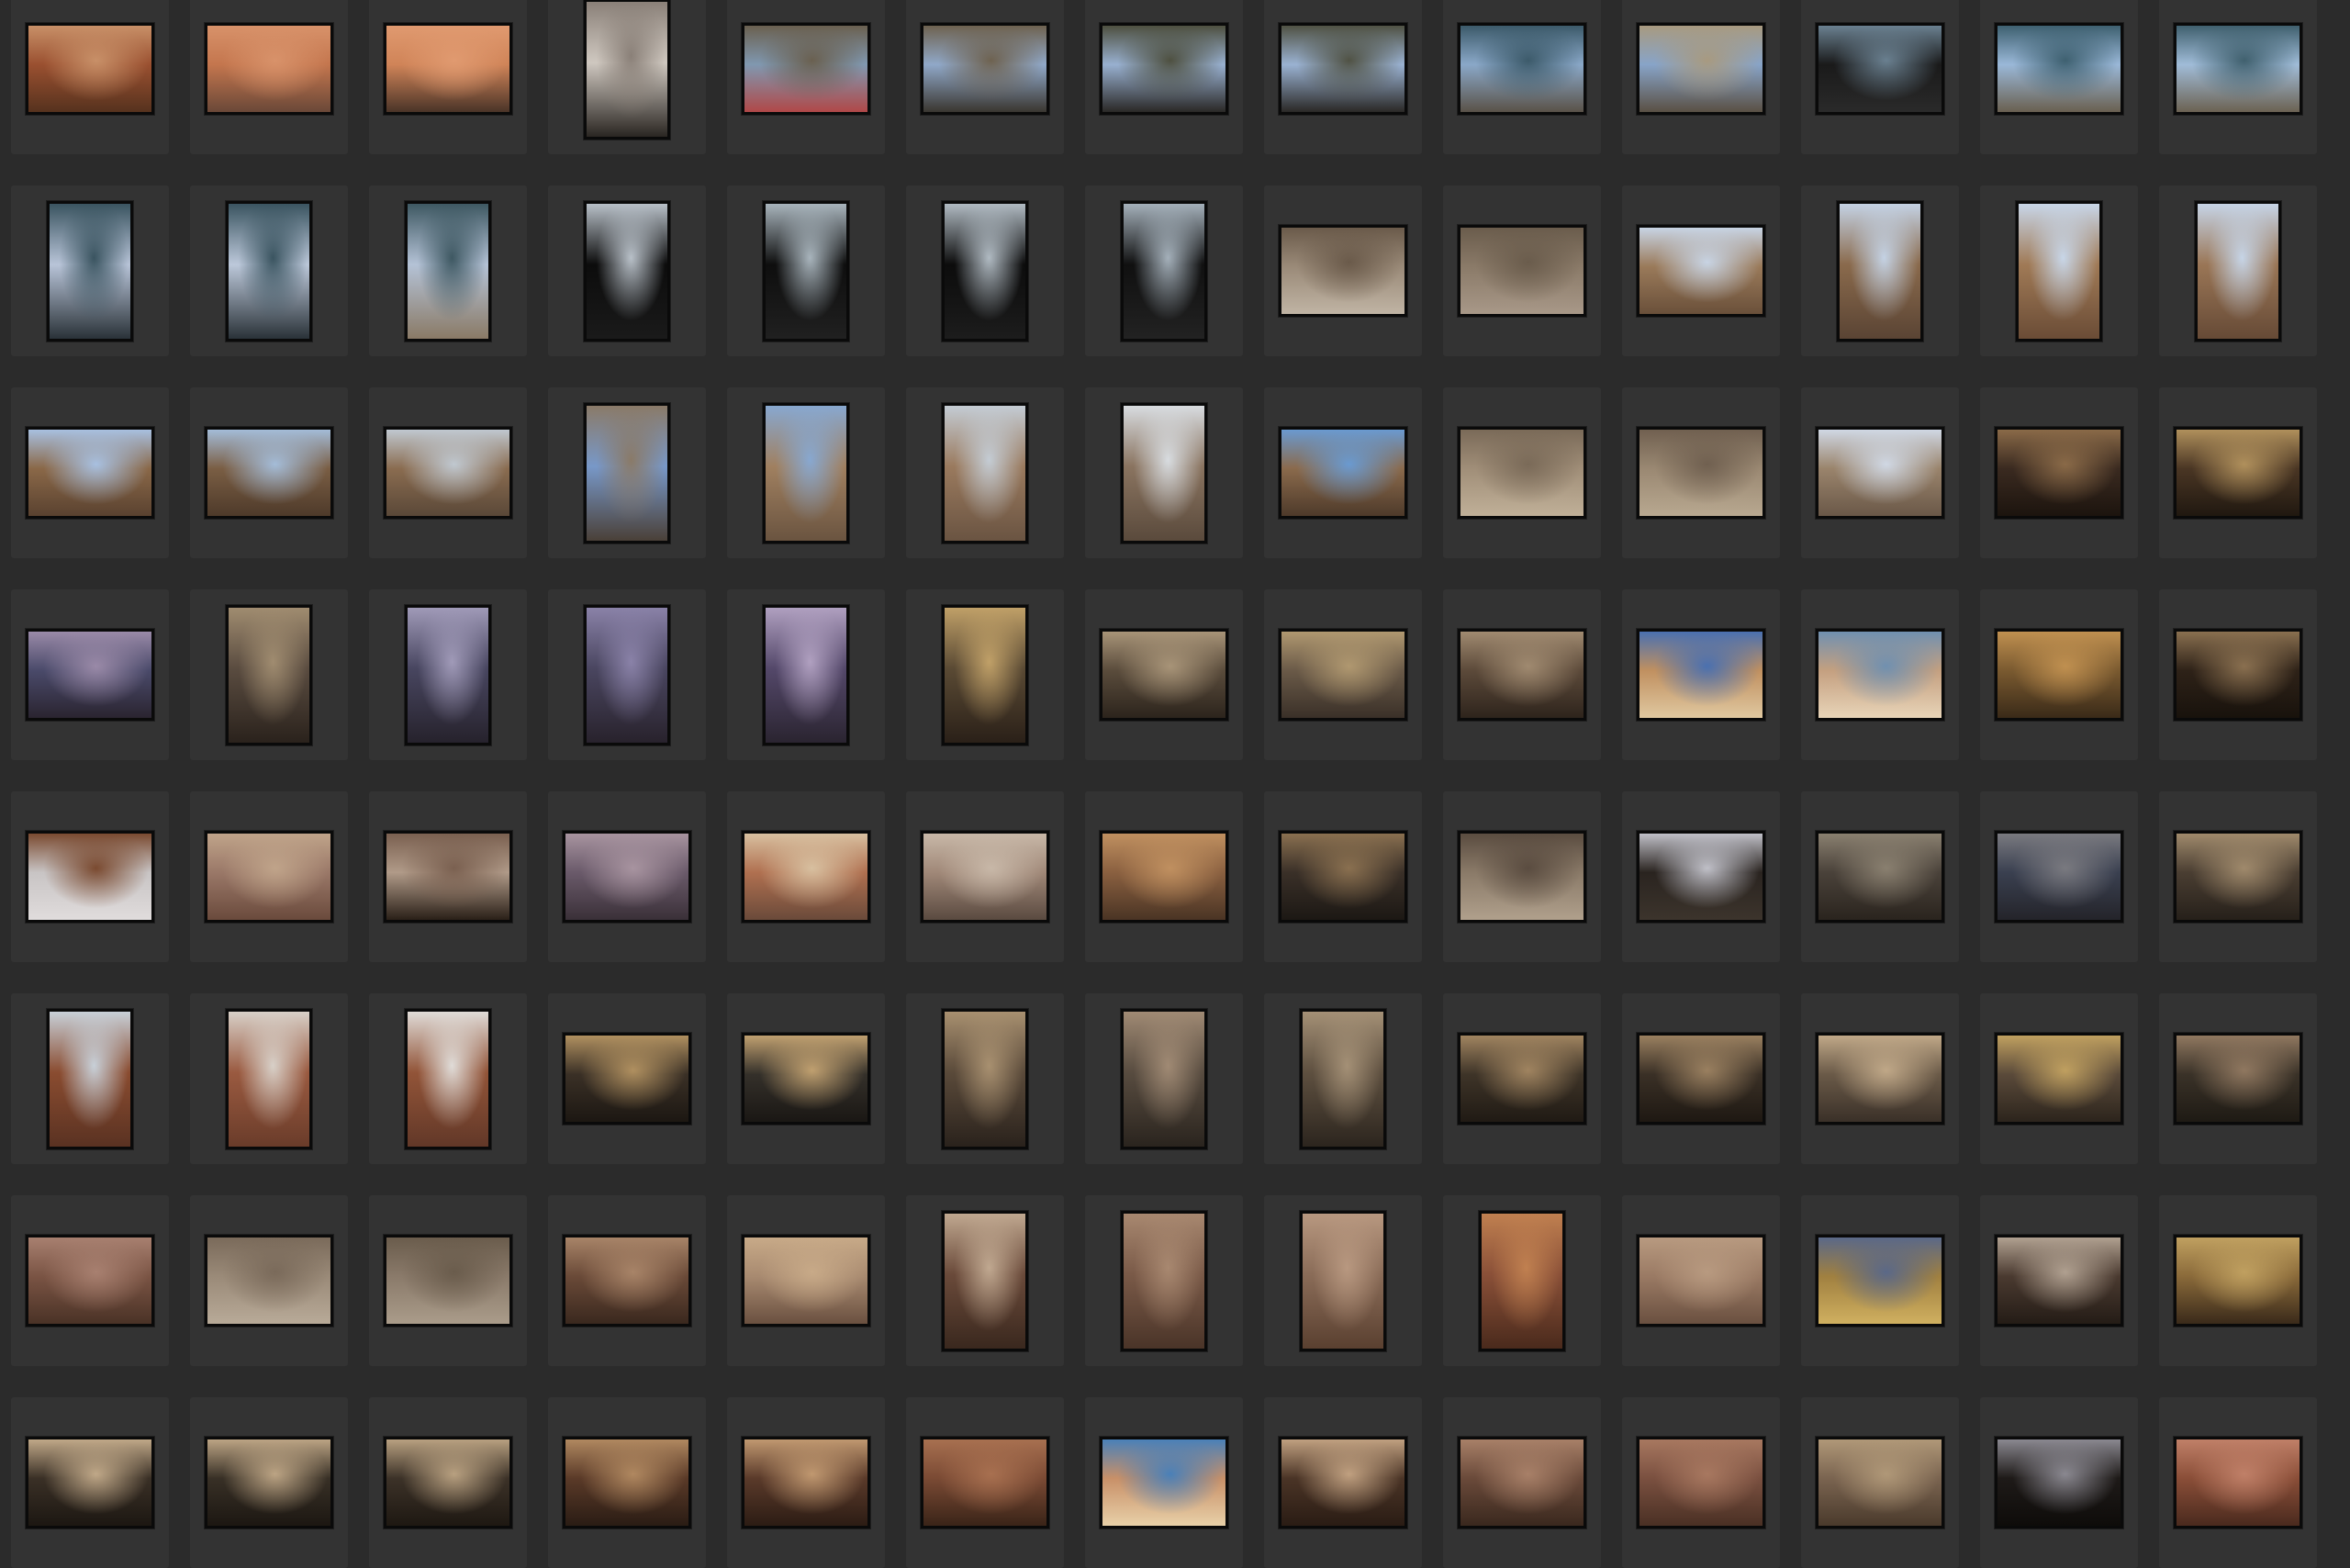 This screenshot has height=1568, width=2350. Describe the element at coordinates (2059, 1483) in the screenshot. I see `photo-thumbnail-dark-chapel` at that location.